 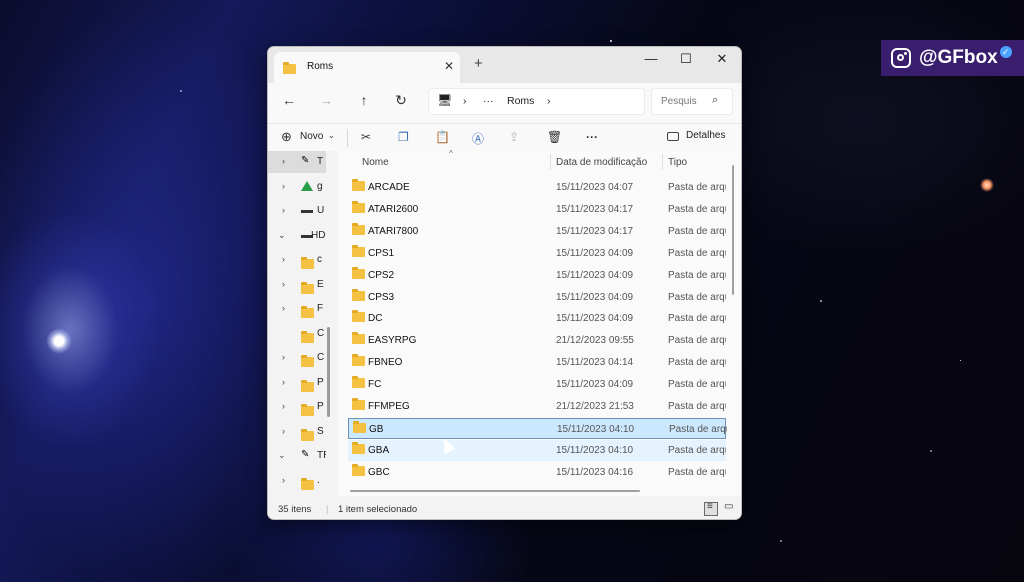 What do you see at coordinates (595, 341) in the screenshot?
I see `file-date: 21/12/2023 09:55` at bounding box center [595, 341].